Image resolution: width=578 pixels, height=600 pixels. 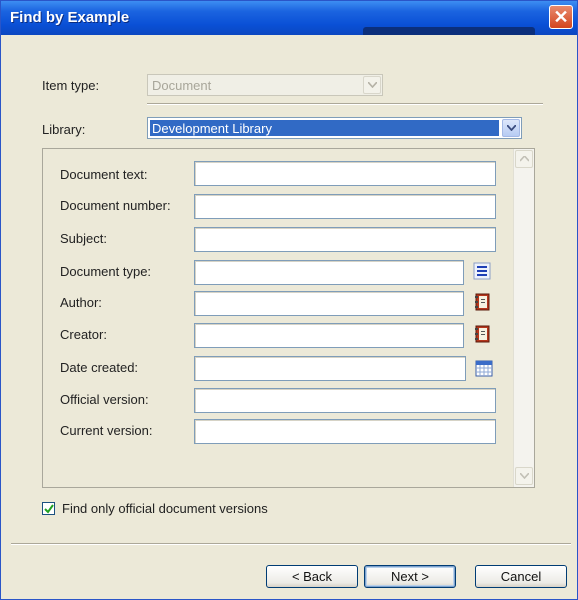 I want to click on scroll-up-button, so click(x=524, y=159).